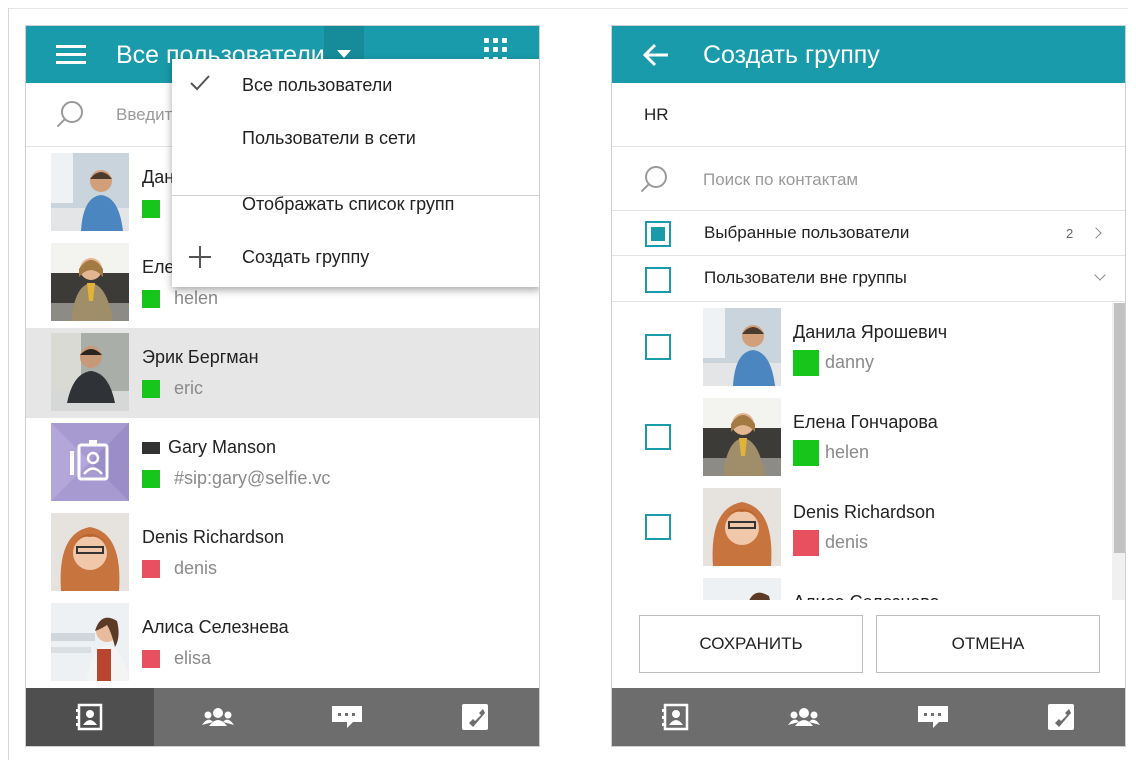  I want to click on checkmark-icon, so click(200, 83).